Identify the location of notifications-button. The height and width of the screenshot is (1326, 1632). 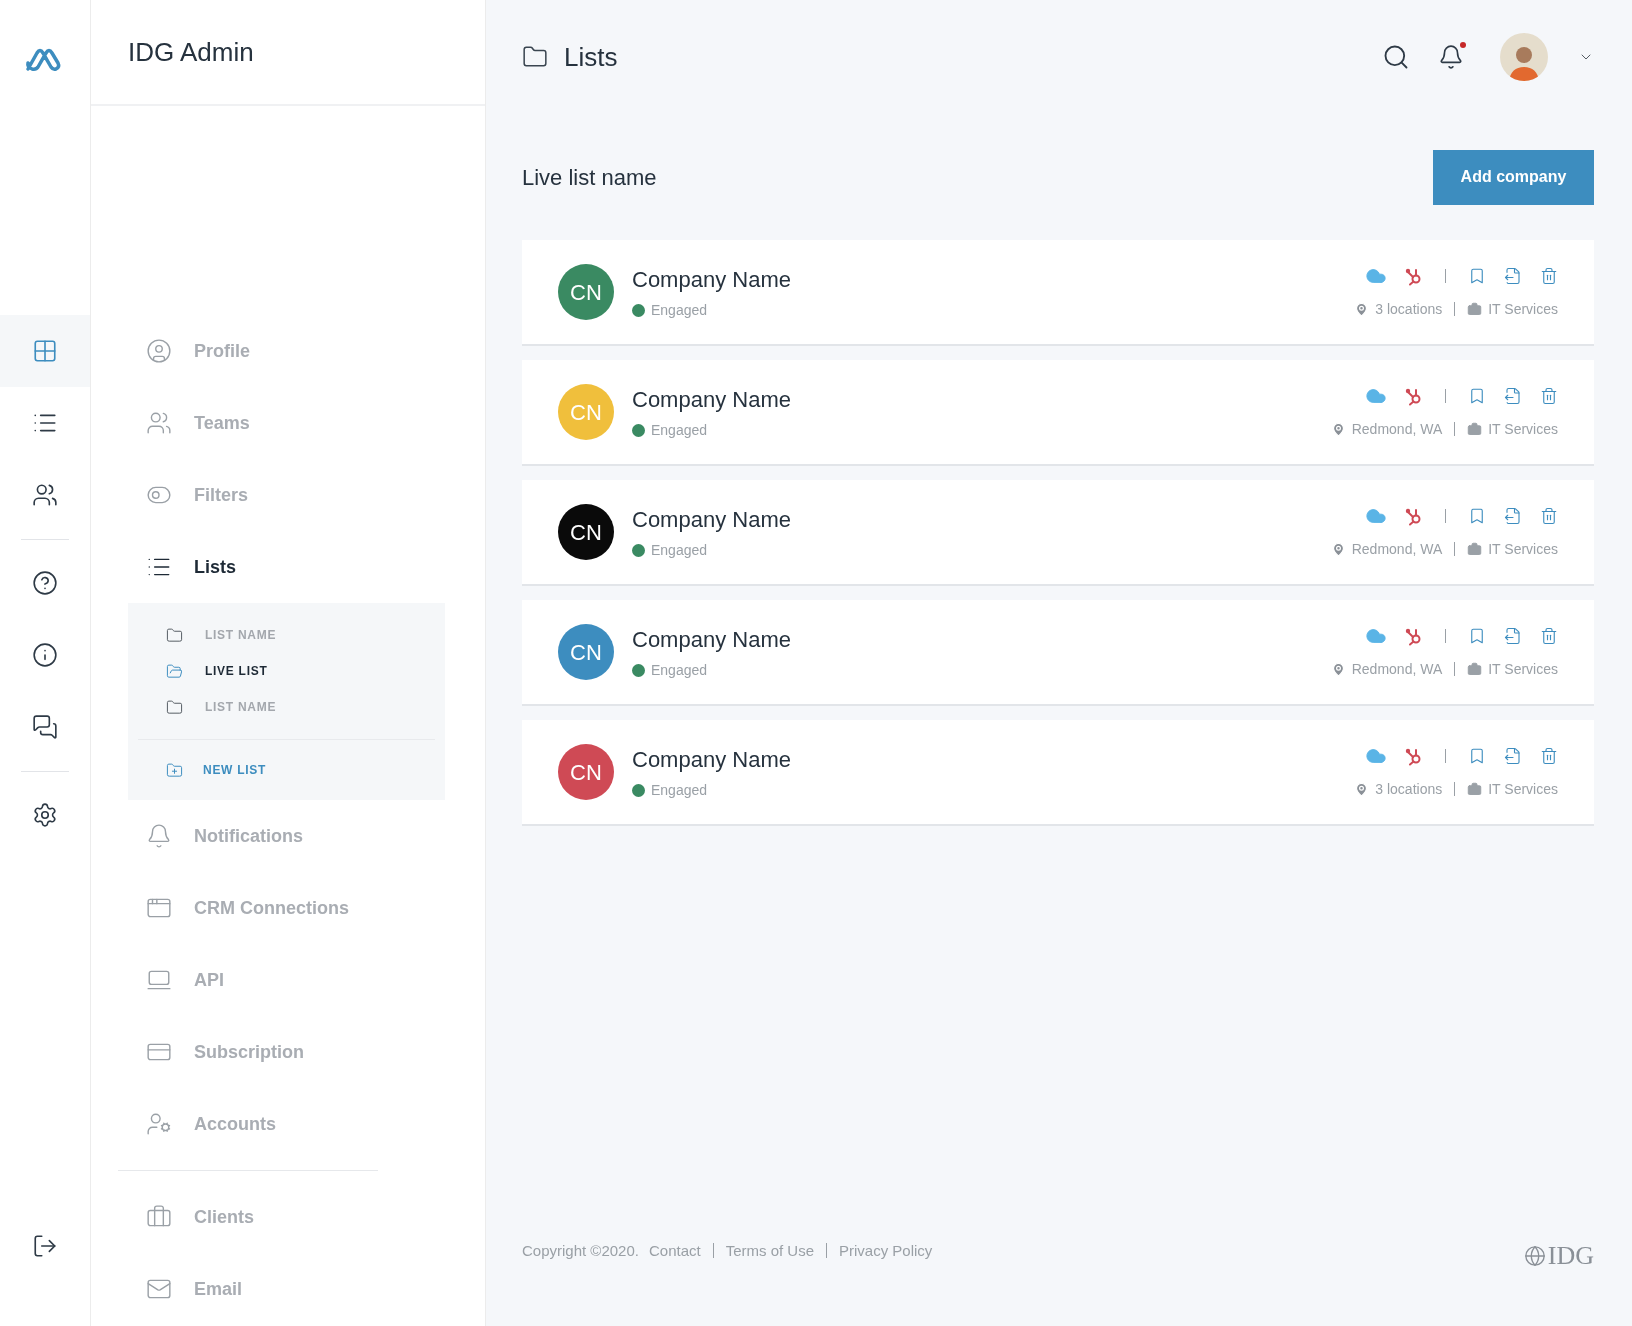
(1451, 57).